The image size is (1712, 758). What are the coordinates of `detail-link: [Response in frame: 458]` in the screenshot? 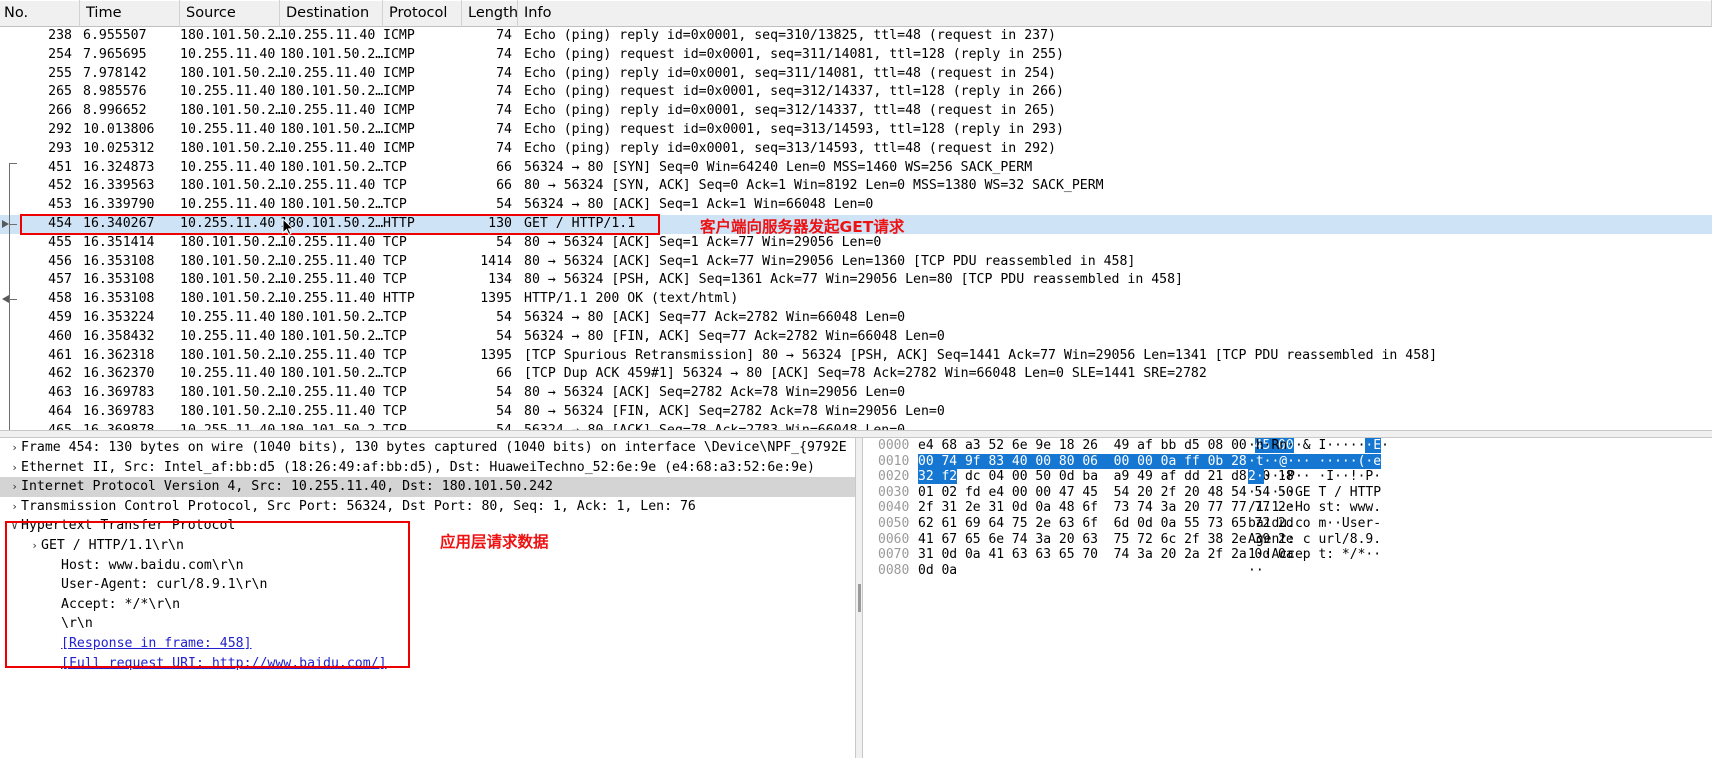 It's located at (156, 643).